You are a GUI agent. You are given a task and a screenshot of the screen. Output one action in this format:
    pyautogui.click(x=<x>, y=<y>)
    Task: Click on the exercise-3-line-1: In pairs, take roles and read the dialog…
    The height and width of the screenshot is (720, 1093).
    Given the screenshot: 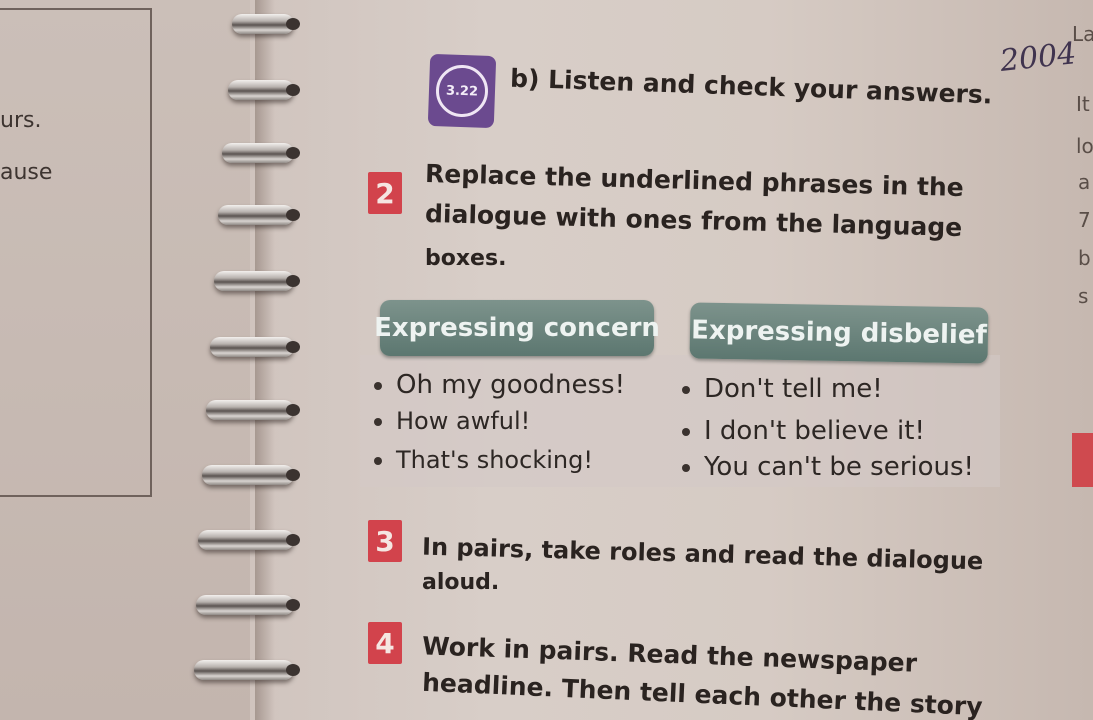 What is the action you would take?
    pyautogui.click(x=702, y=554)
    